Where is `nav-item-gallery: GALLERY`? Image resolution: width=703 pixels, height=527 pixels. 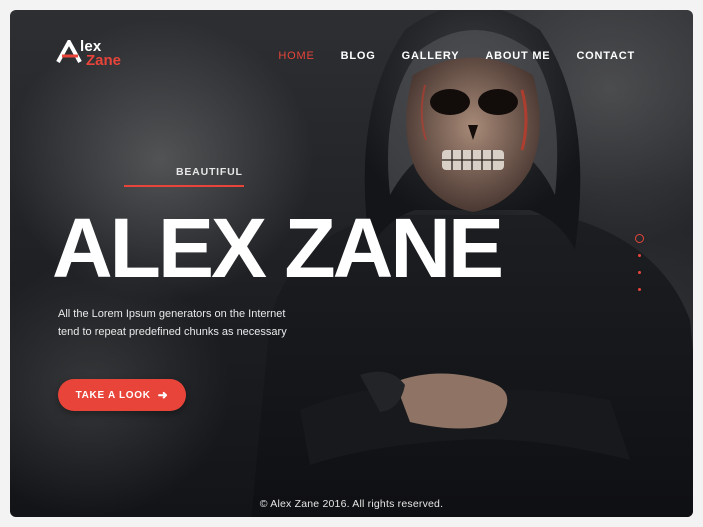 nav-item-gallery: GALLERY is located at coordinates (431, 56).